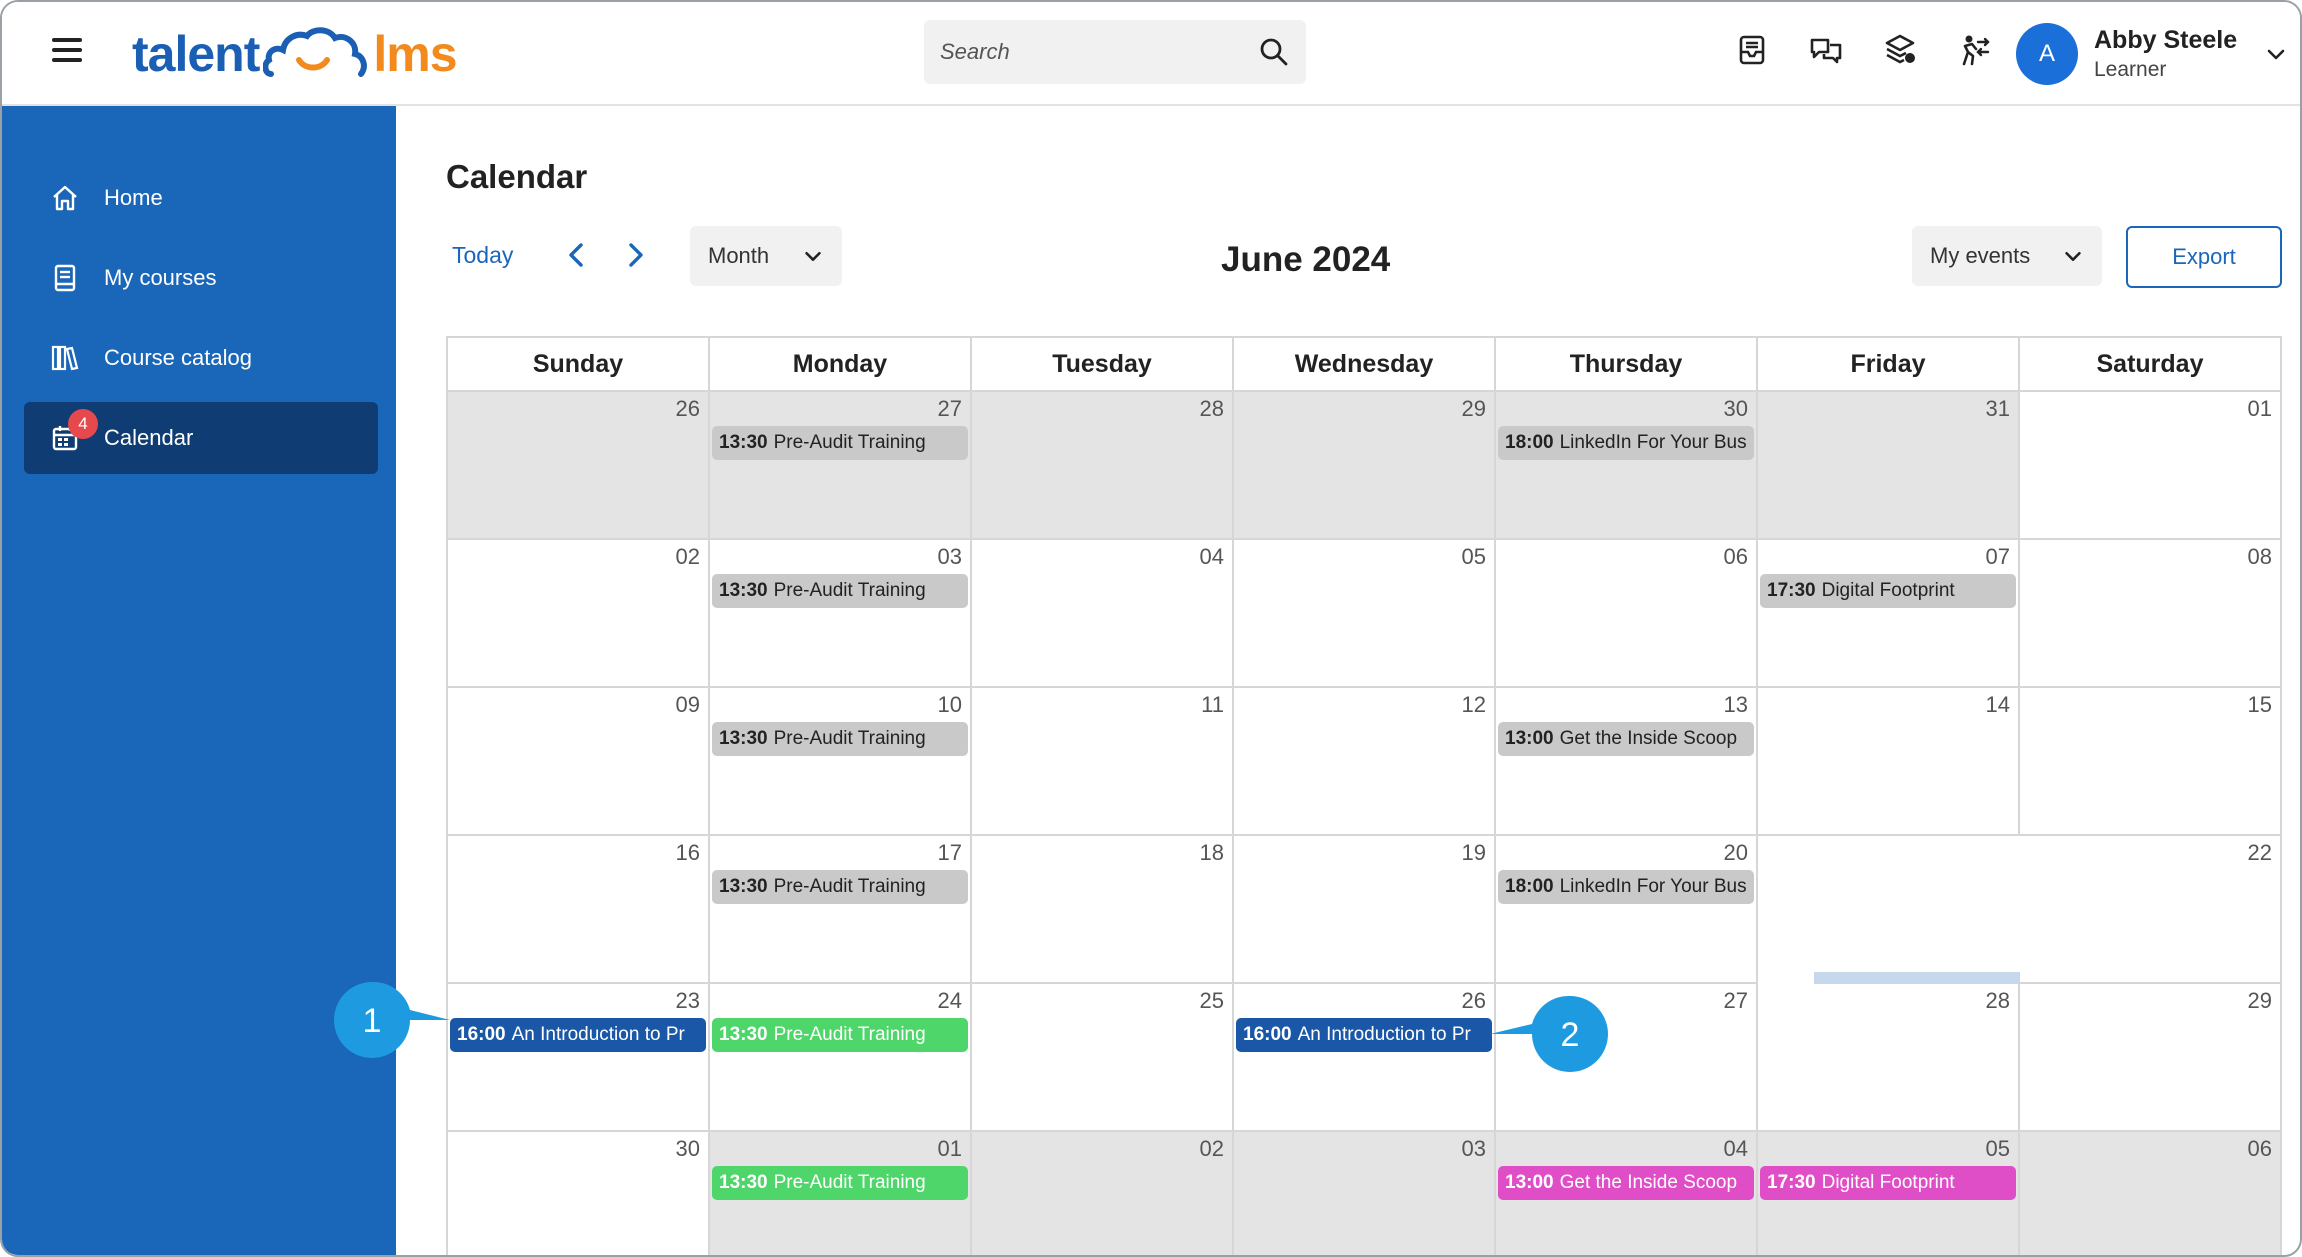 Image resolution: width=2302 pixels, height=1257 pixels. What do you see at coordinates (1306, 259) in the screenshot?
I see `month-title: June 2024` at bounding box center [1306, 259].